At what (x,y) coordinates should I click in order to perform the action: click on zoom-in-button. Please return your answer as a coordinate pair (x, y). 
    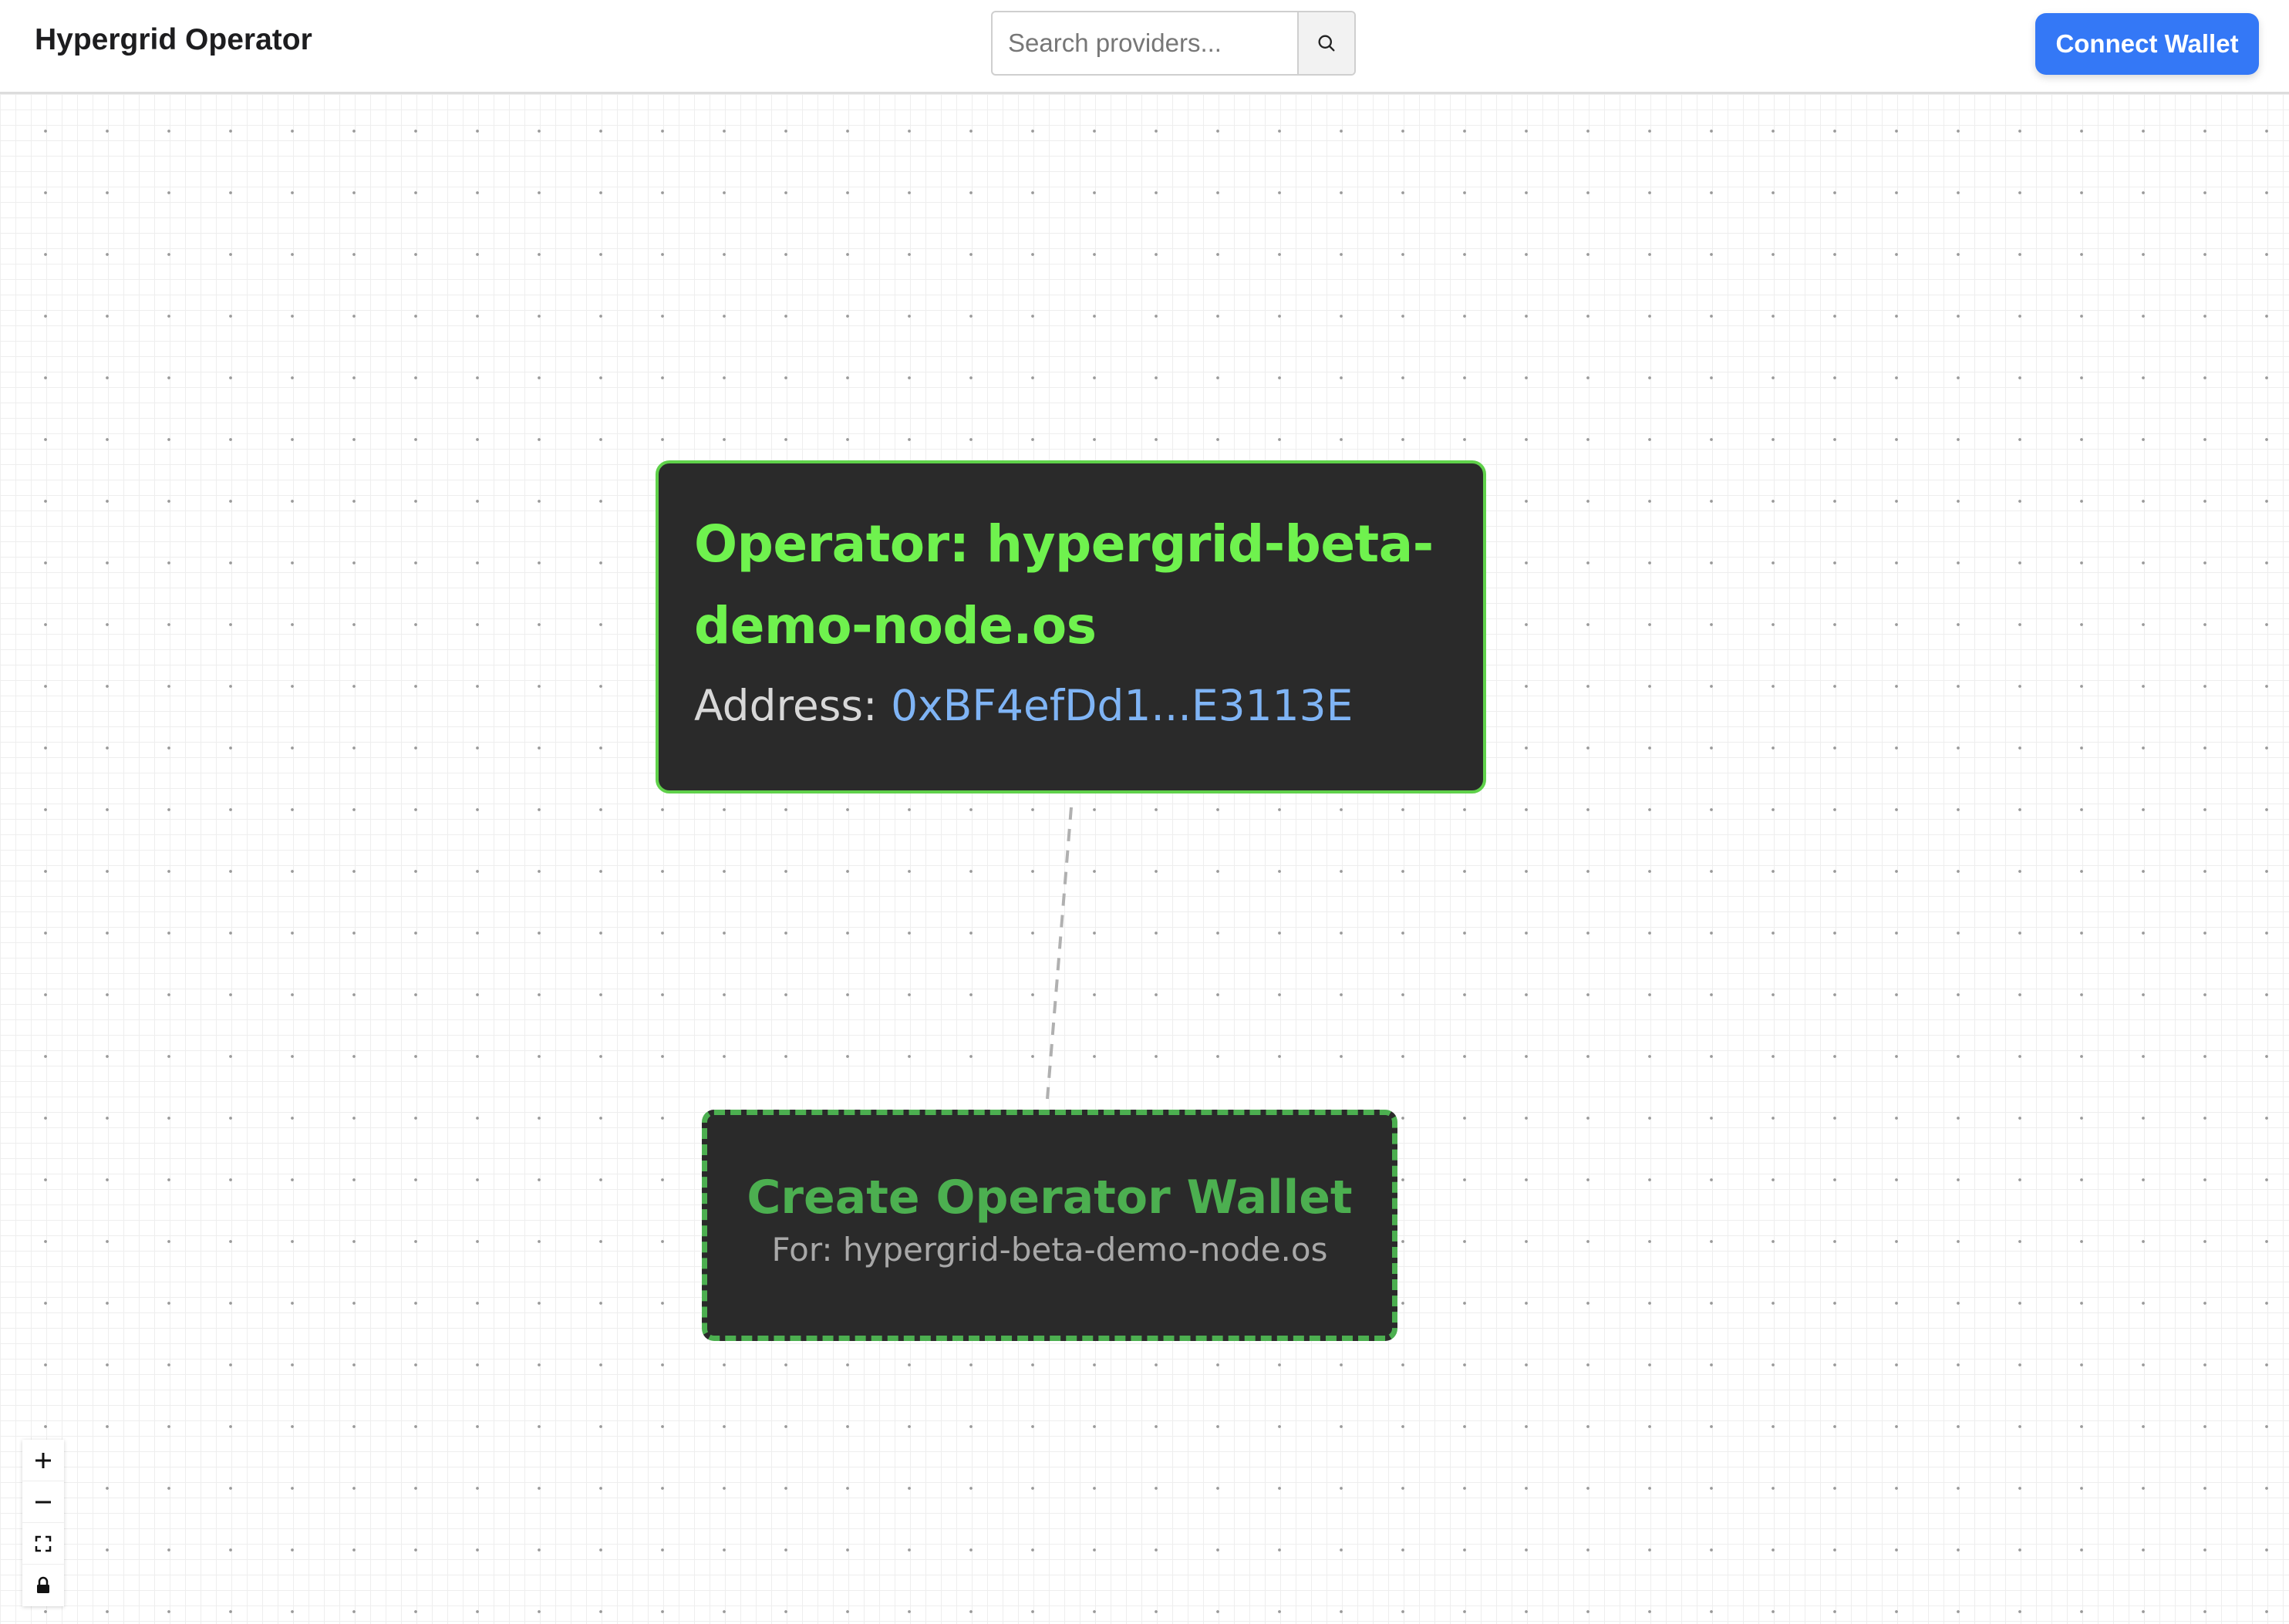
    Looking at the image, I should click on (43, 1460).